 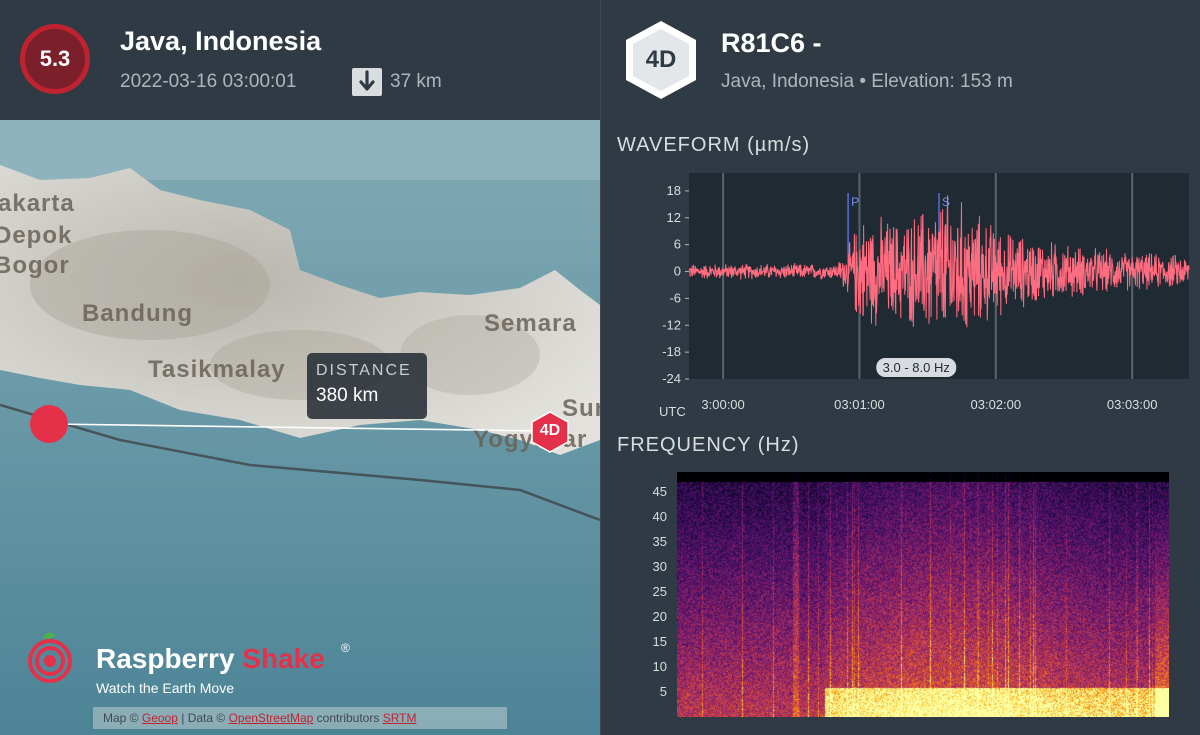 What do you see at coordinates (674, 217) in the screenshot?
I see `y-tick-label: 12` at bounding box center [674, 217].